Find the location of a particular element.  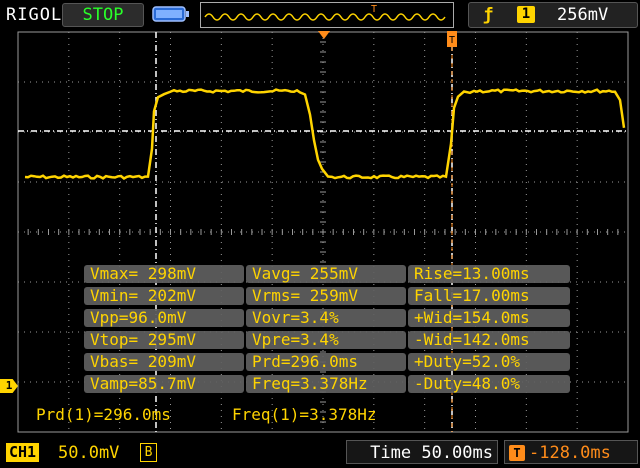

measurement-item: Vmin= 202mV is located at coordinates (164, 296).